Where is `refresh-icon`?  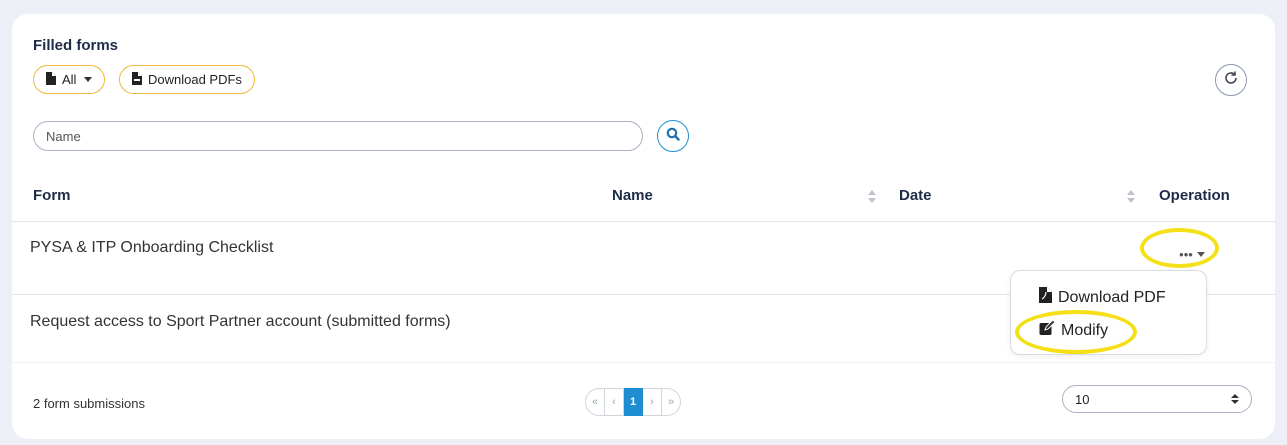
refresh-icon is located at coordinates (1231, 80).